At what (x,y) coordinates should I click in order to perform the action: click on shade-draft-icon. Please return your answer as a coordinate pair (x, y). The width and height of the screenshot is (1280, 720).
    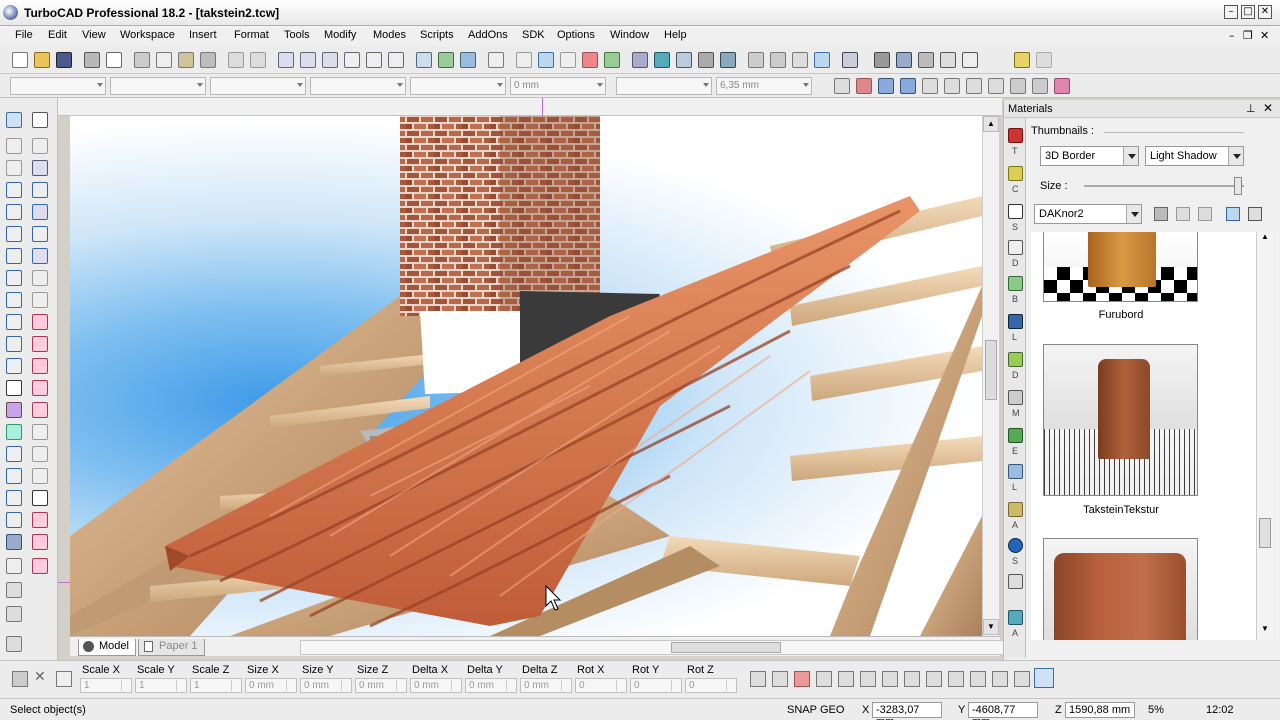
    Looking at the image, I should click on (926, 60).